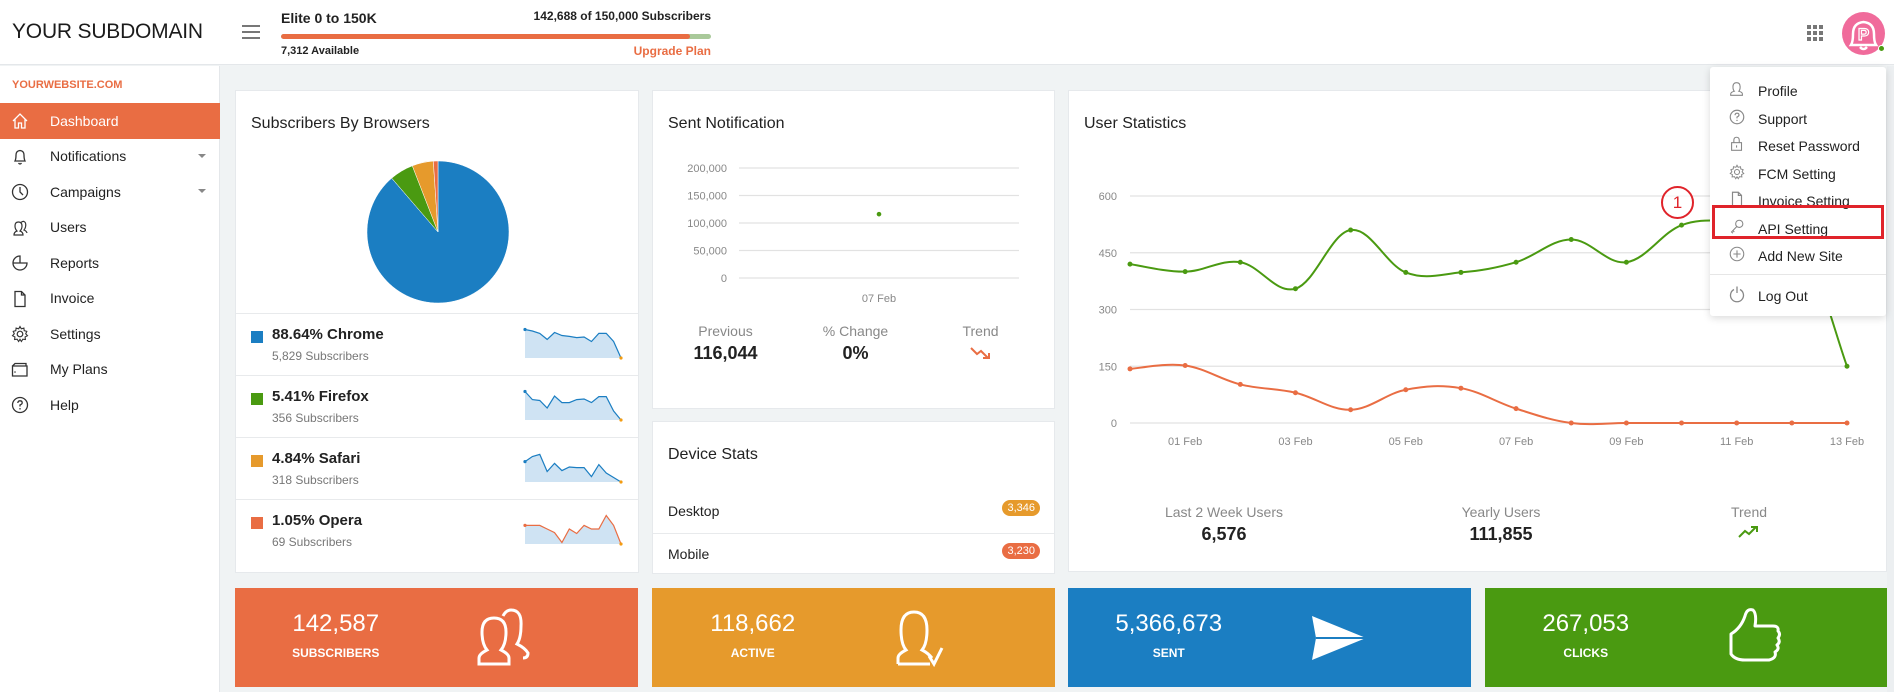  I want to click on dropdown-item-api-setting: API Setting, so click(1798, 229).